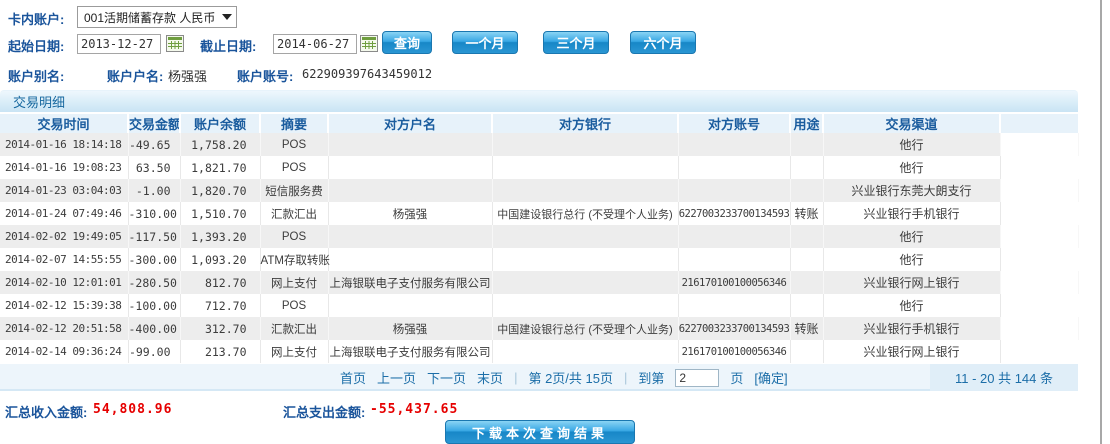 The image size is (1110, 444). What do you see at coordinates (539, 167) in the screenshot?
I see `table-row: 2014-01-16 19:08:23 63.50 1,821.70 POS 他行` at bounding box center [539, 167].